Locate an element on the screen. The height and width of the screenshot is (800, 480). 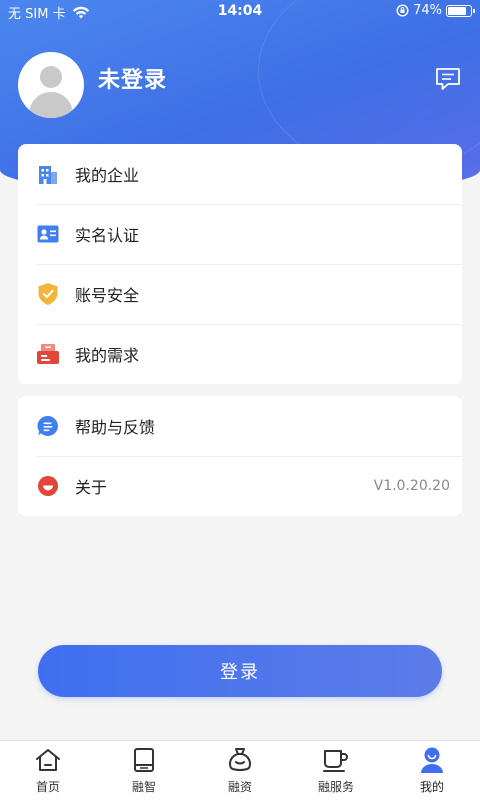
battery-icon is located at coordinates (460, 10).